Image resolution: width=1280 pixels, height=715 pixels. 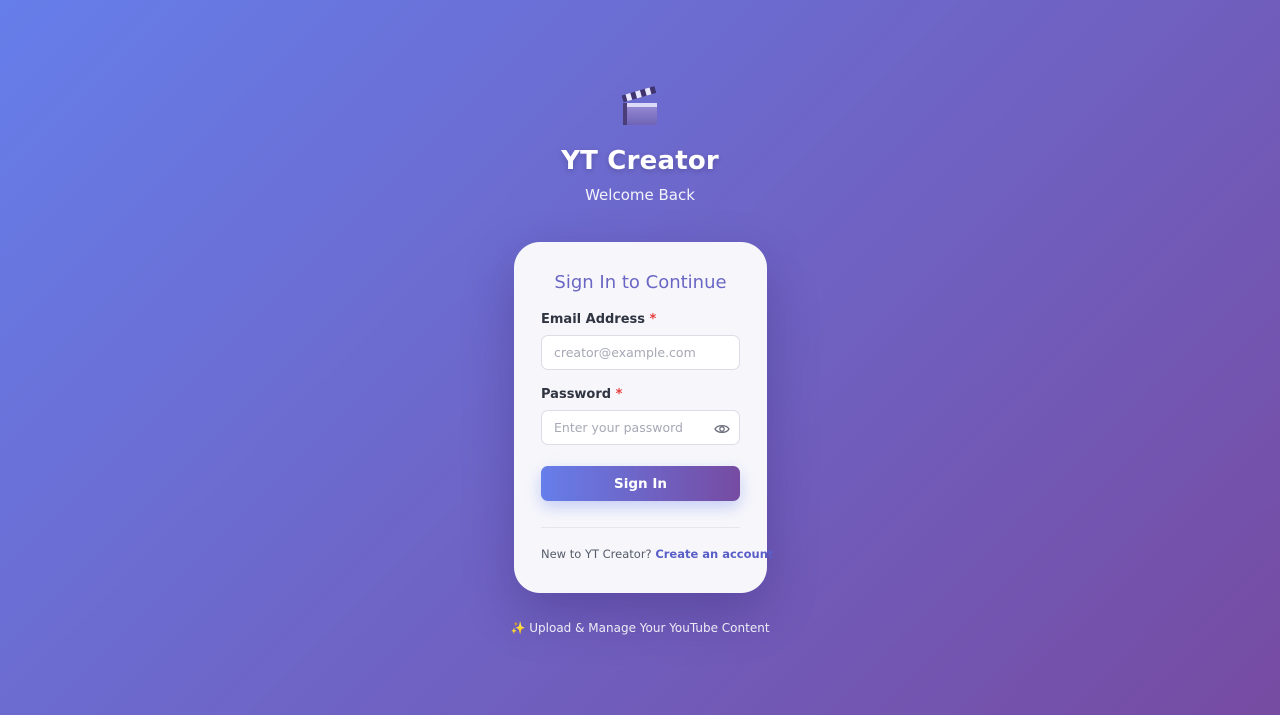 I want to click on divider, so click(x=640, y=527).